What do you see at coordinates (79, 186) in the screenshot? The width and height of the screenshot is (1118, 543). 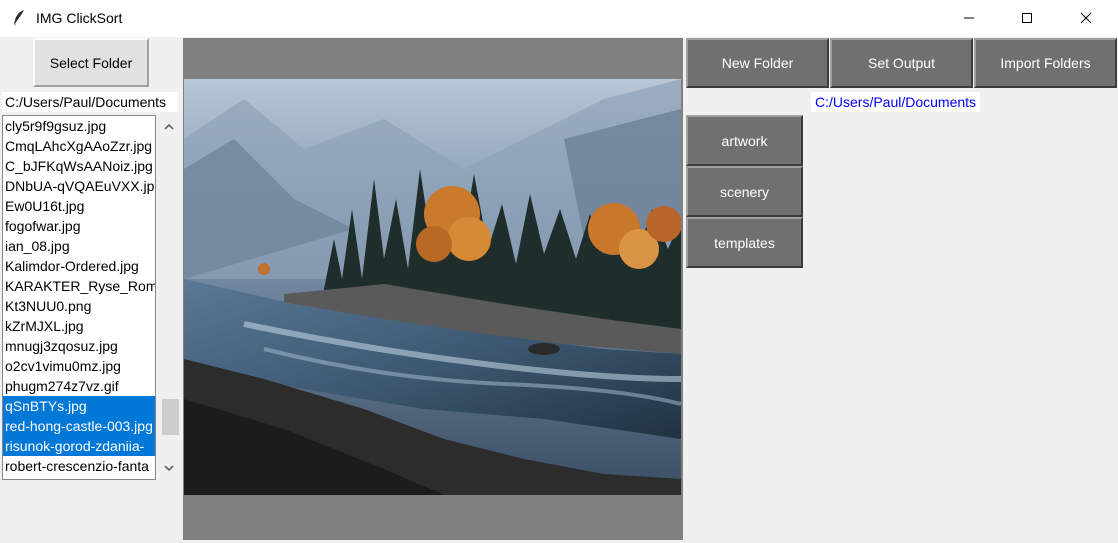 I see `file-list-item: DNbUA-qVQAEuVXX.jpg` at bounding box center [79, 186].